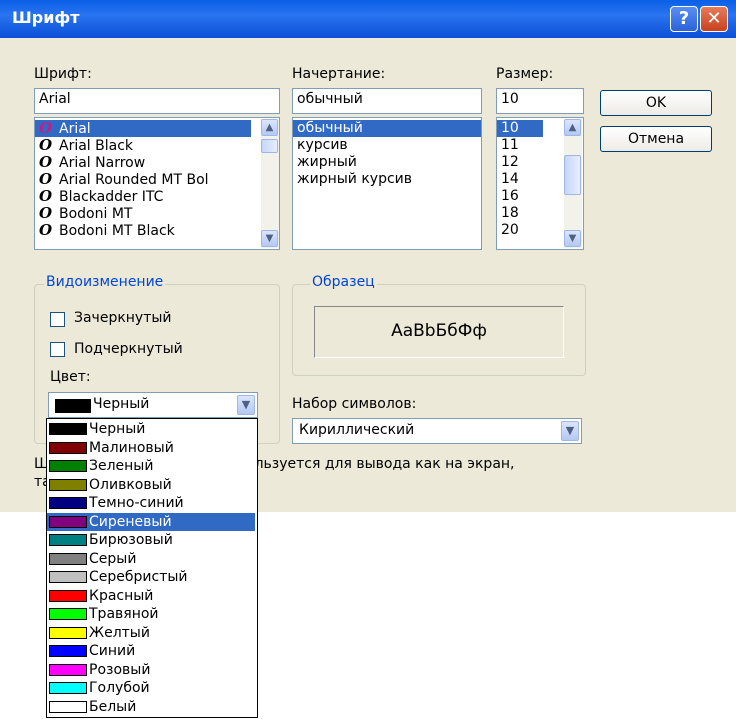  What do you see at coordinates (123, 318) in the screenshot?
I see `strikeout-label: Зачеркнутый` at bounding box center [123, 318].